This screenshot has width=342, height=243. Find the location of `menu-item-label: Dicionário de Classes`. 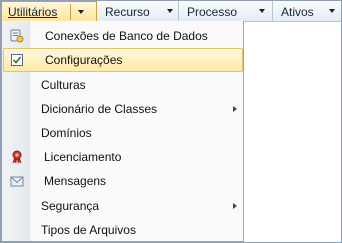

menu-item-label: Dicionário de Classes is located at coordinates (99, 109).